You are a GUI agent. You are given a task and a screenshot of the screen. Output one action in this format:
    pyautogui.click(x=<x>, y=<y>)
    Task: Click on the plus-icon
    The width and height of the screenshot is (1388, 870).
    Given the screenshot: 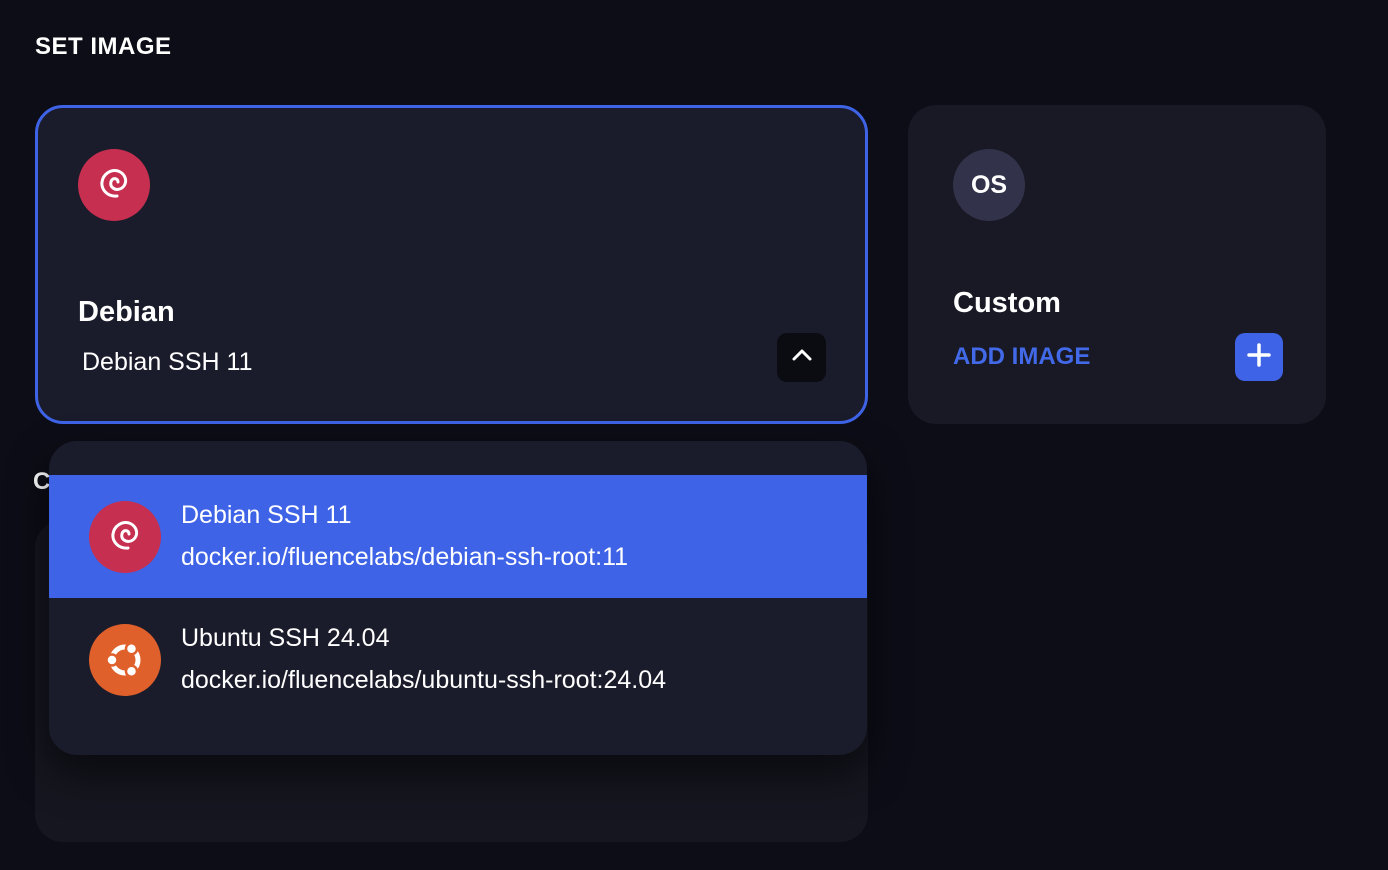 What is the action you would take?
    pyautogui.click(x=1259, y=357)
    